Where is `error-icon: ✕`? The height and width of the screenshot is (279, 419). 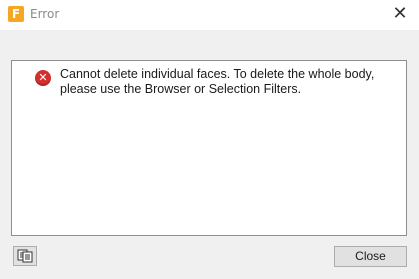 error-icon: ✕ is located at coordinates (43, 78).